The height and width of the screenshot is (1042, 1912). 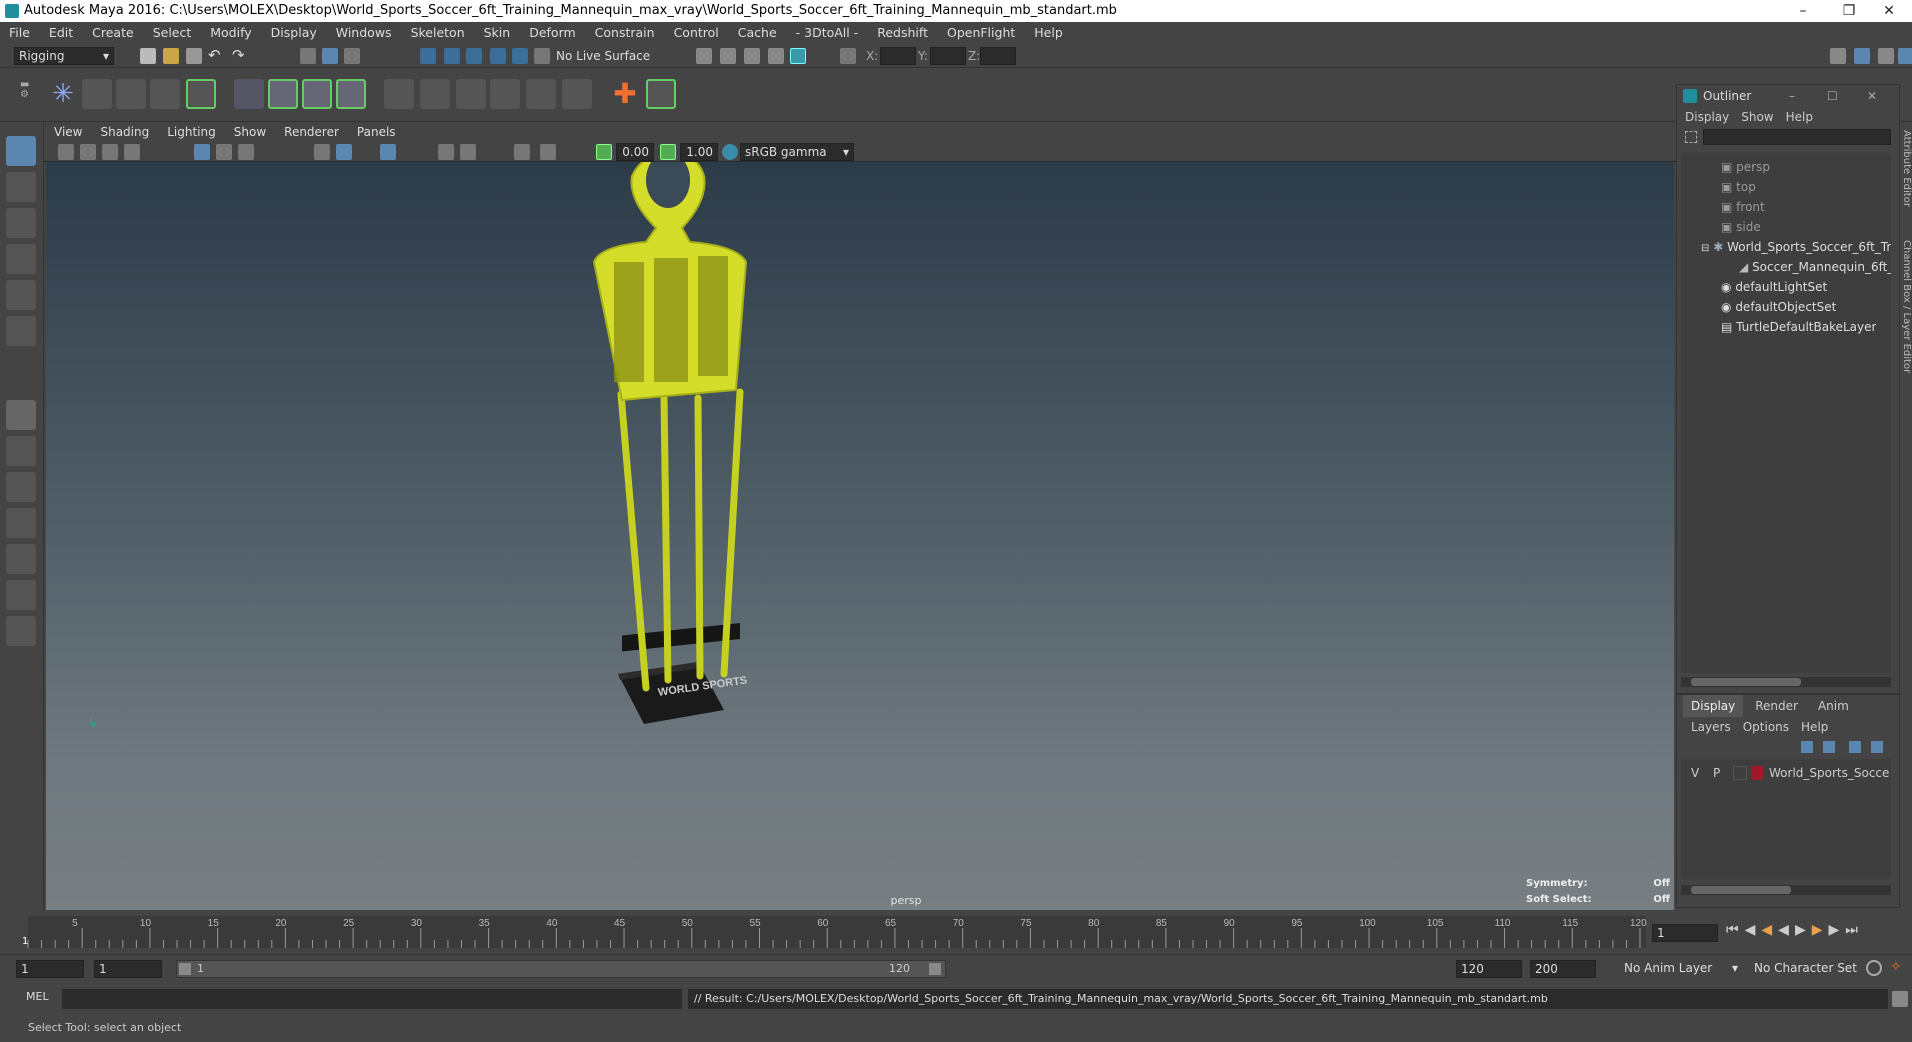 What do you see at coordinates (190, 132) in the screenshot?
I see `panel-menu-lighting: Lighting` at bounding box center [190, 132].